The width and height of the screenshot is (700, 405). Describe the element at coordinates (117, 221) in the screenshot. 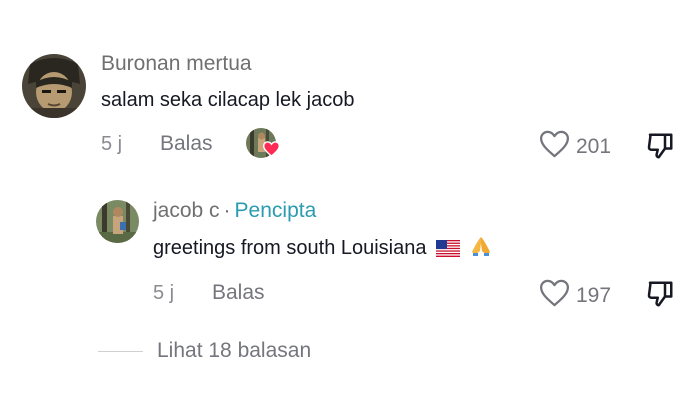

I see `reply-avatar` at that location.